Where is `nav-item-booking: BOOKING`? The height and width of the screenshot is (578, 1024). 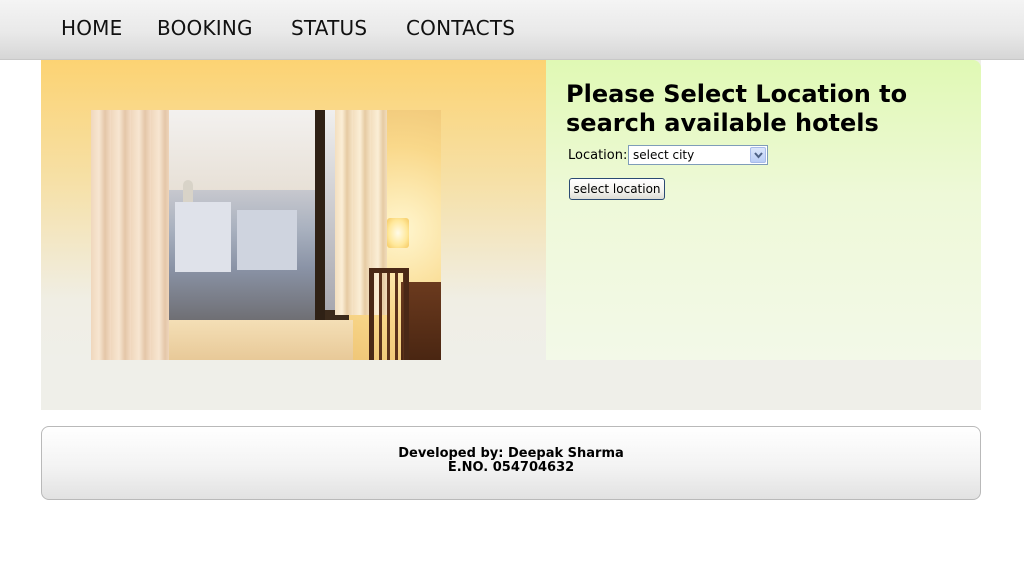
nav-item-booking: BOOKING is located at coordinates (205, 28).